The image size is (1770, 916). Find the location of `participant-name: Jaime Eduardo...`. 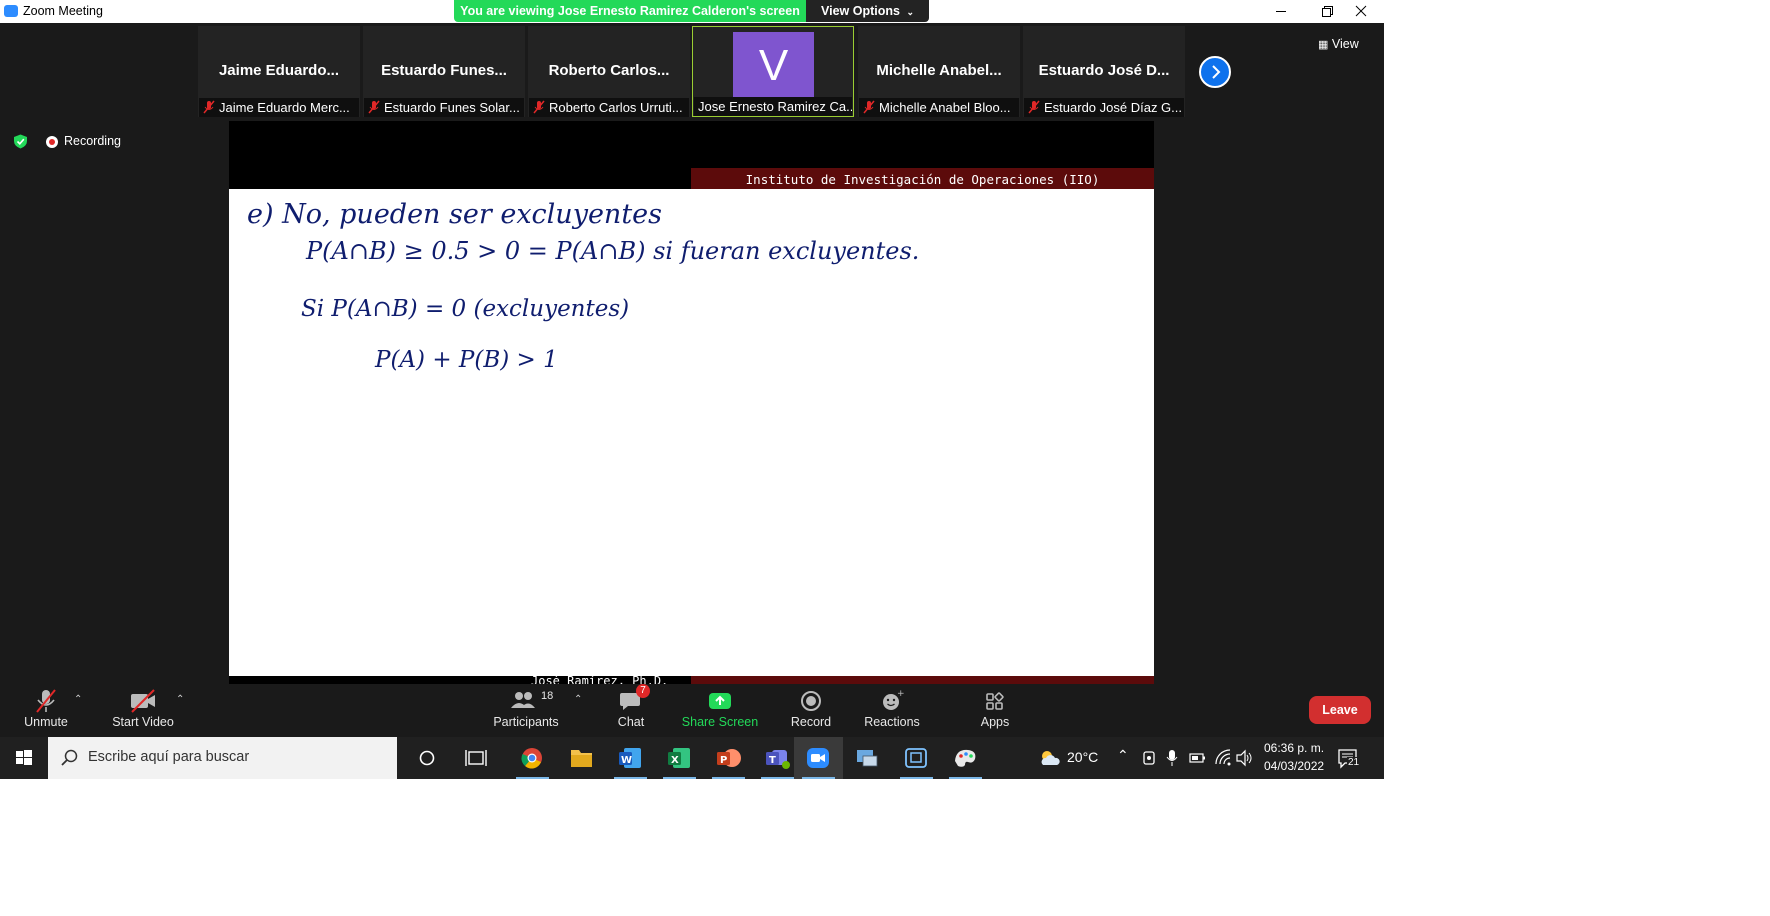

participant-name: Jaime Eduardo... is located at coordinates (279, 70).